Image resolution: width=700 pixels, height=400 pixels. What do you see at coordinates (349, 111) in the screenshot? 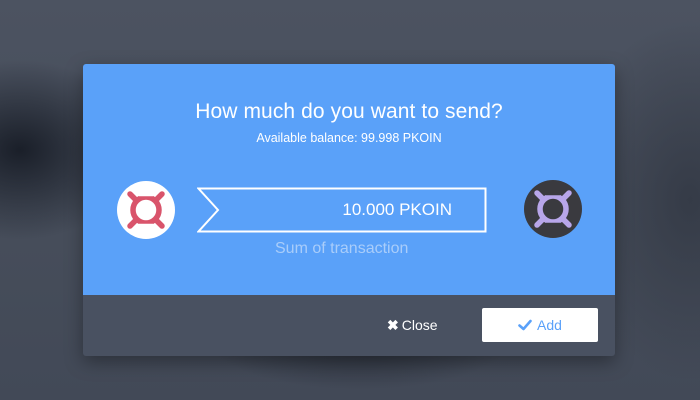
I see `dialog-title: How much do you want to send?` at bounding box center [349, 111].